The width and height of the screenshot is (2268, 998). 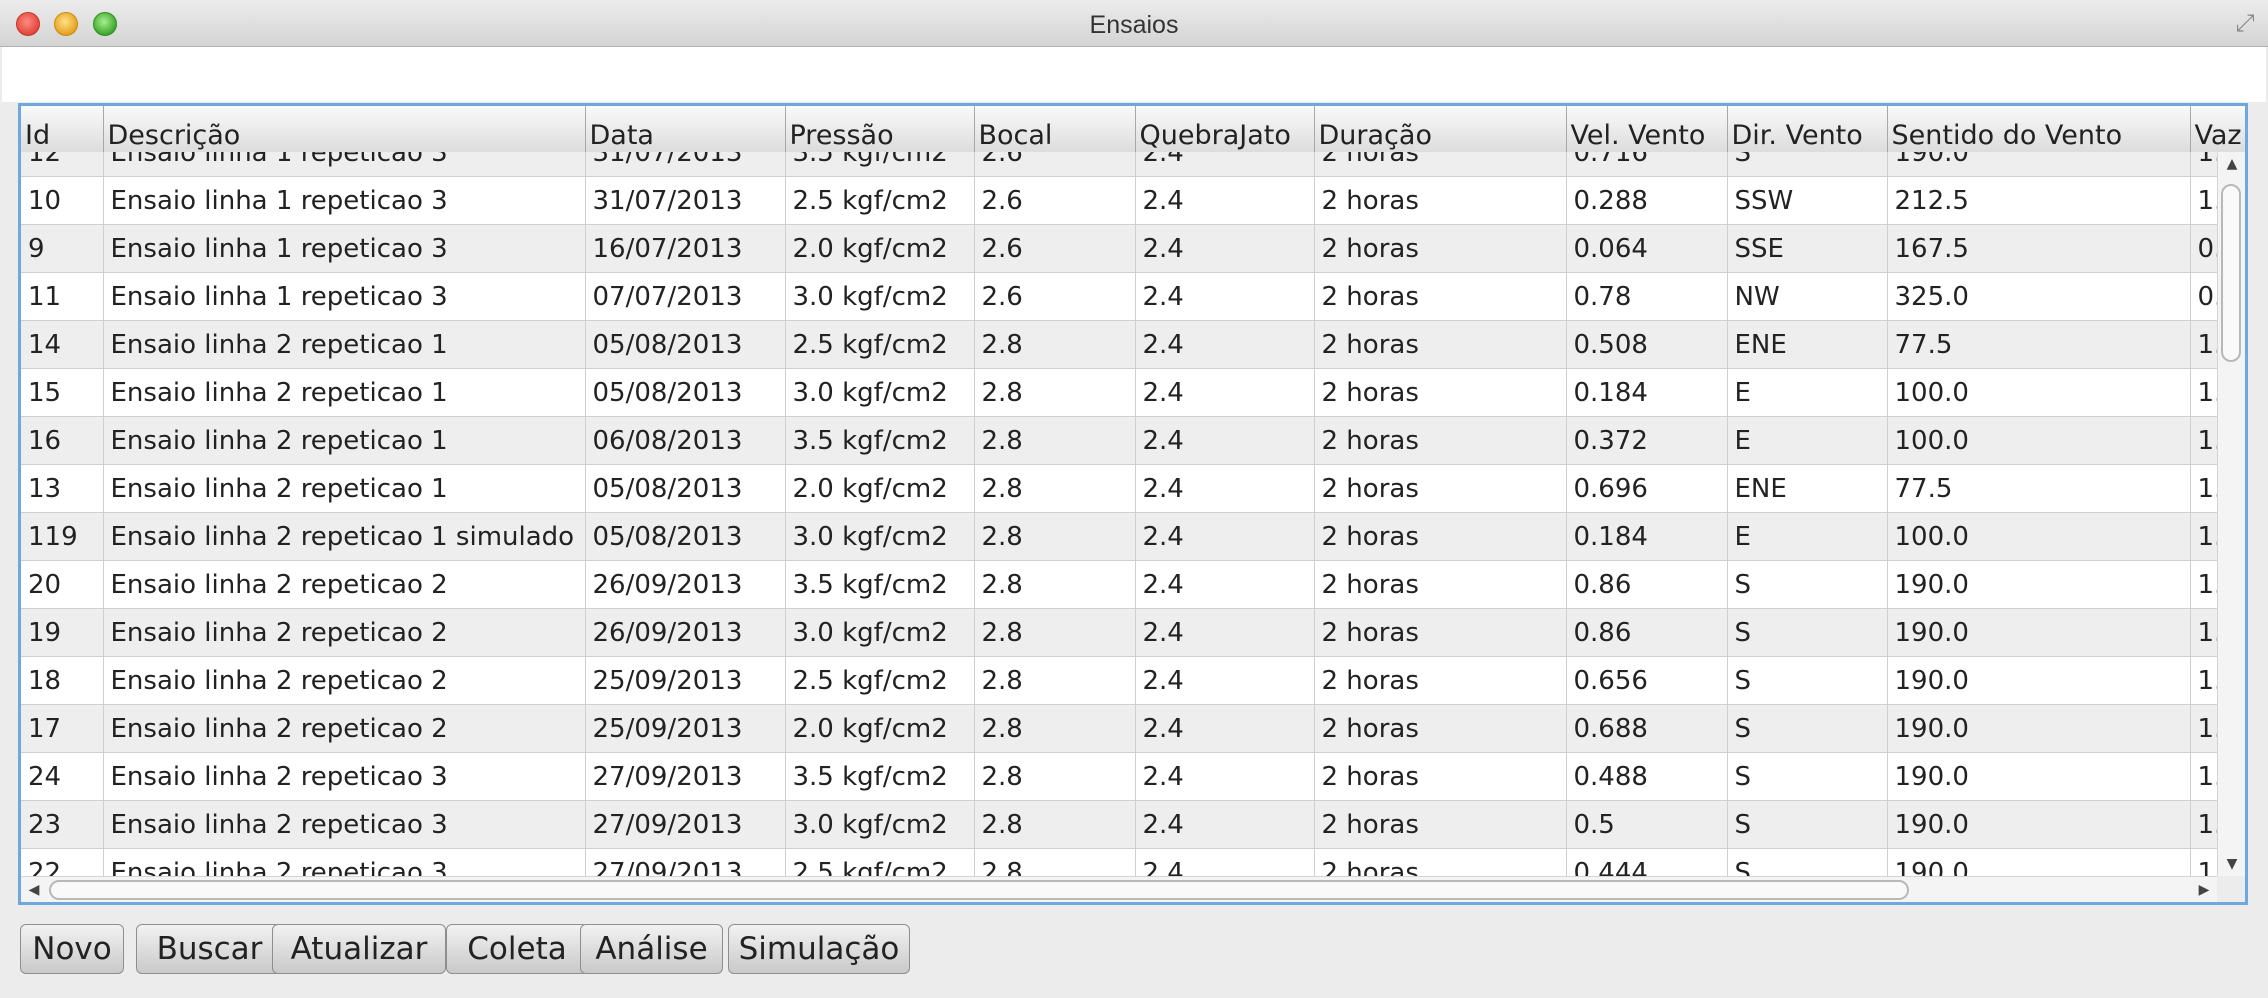 I want to click on table-cell: 2.6, so click(x=1055, y=248).